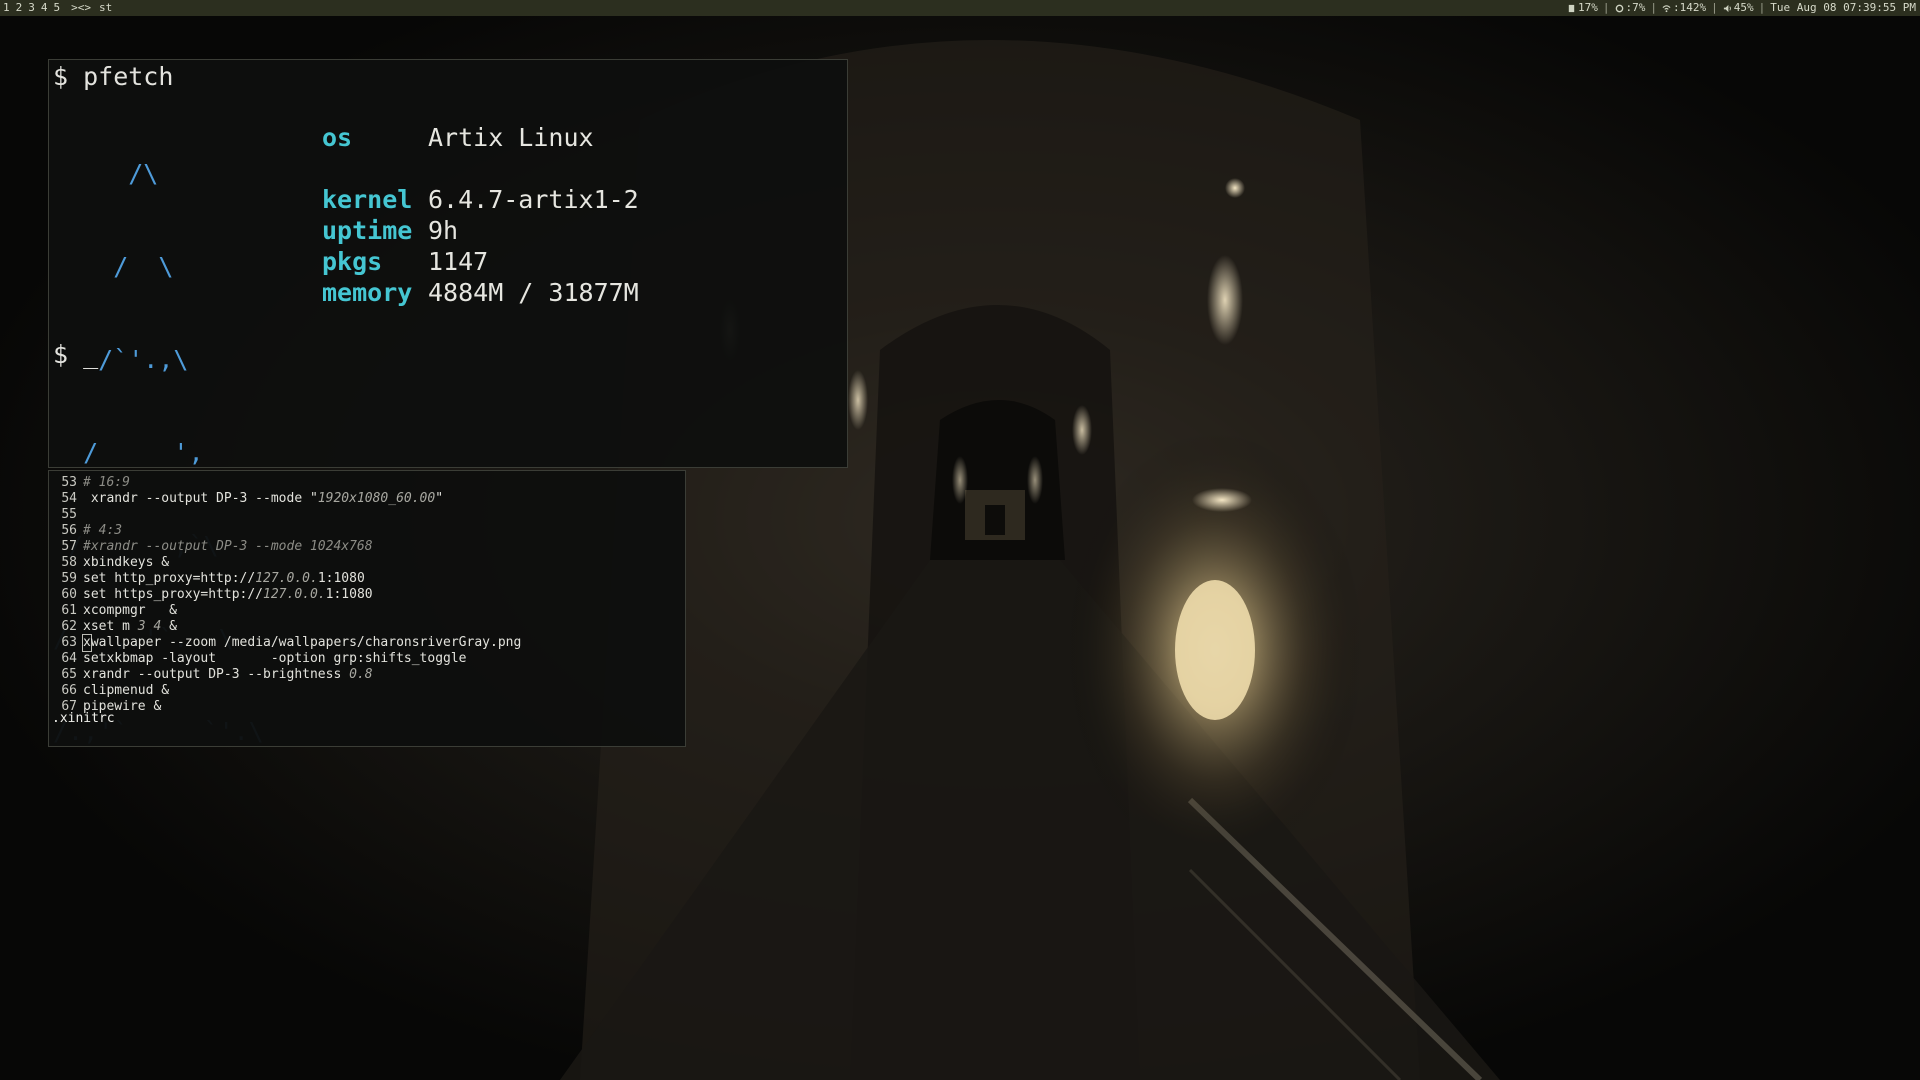 The height and width of the screenshot is (1080, 1920). Describe the element at coordinates (69, 594) in the screenshot. I see `line-number: 60` at that location.